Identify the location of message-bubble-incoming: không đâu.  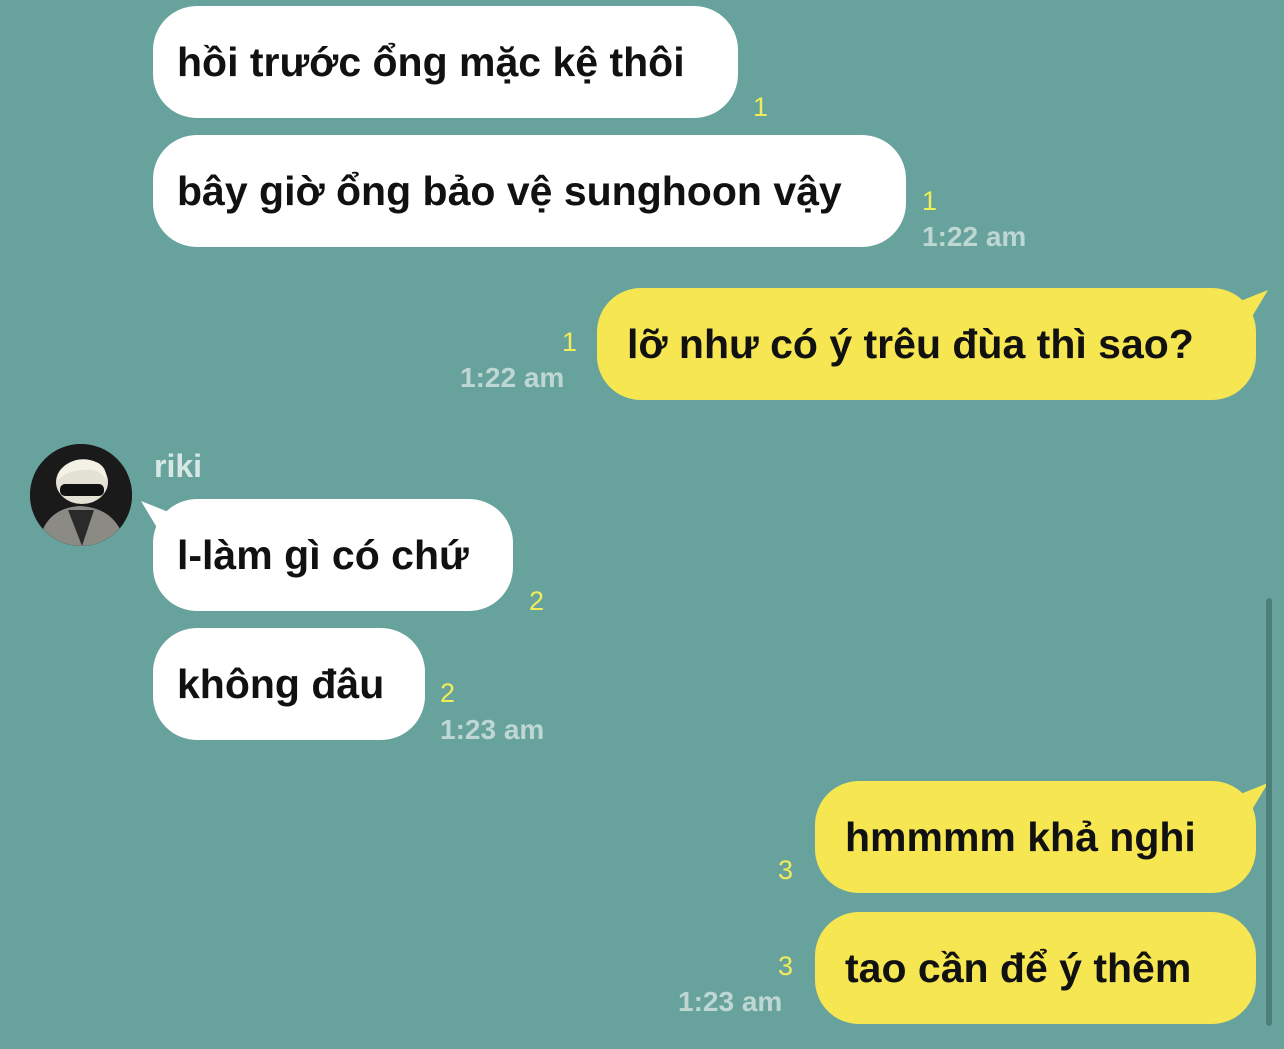
(289, 684).